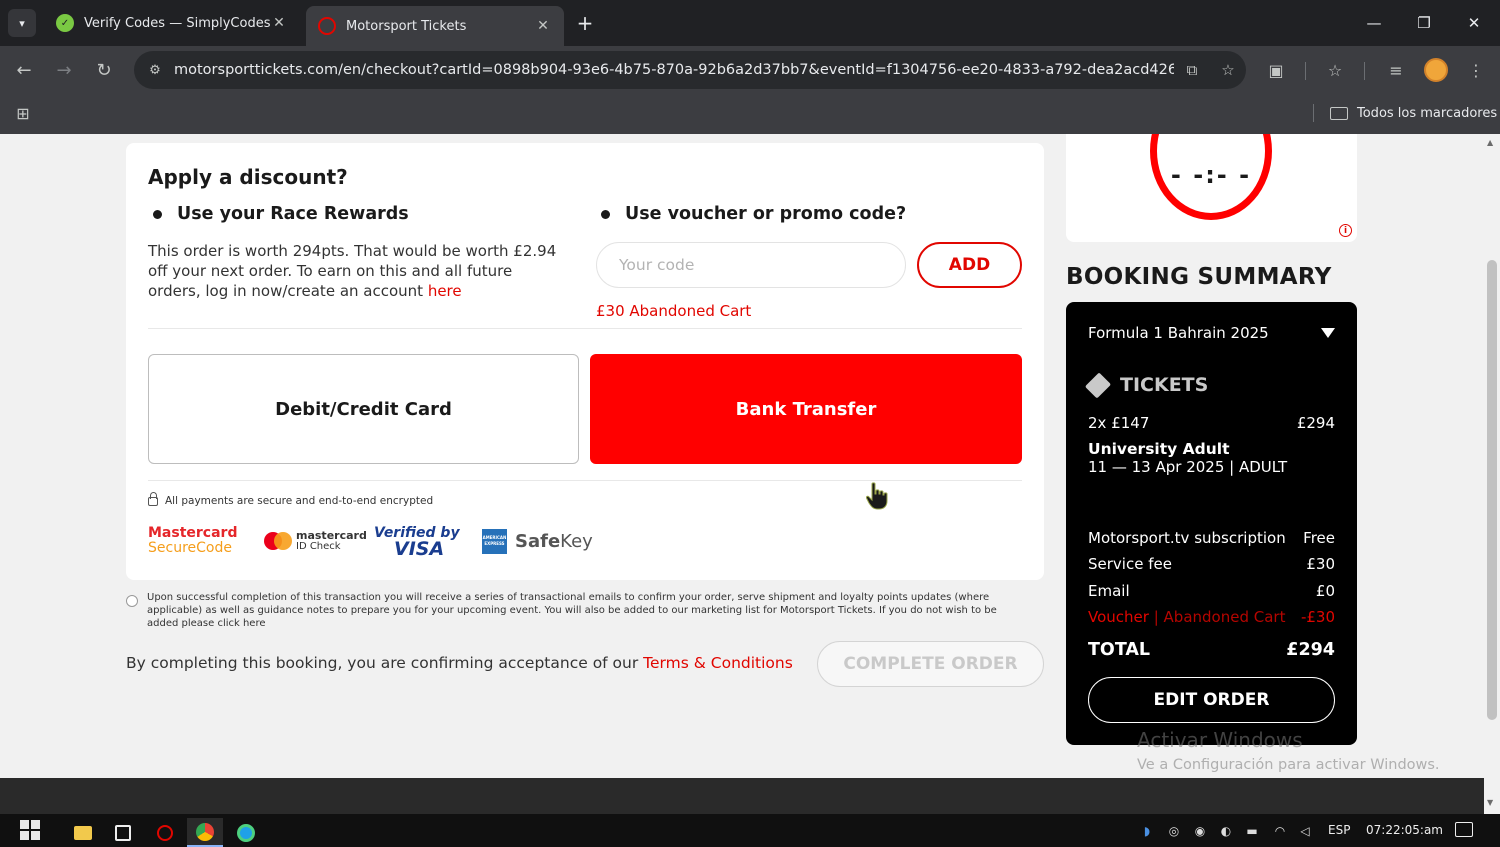 The image size is (1500, 847). Describe the element at coordinates (363, 409) in the screenshot. I see `debit-credit-card-button: Debit/Credit Card` at that location.